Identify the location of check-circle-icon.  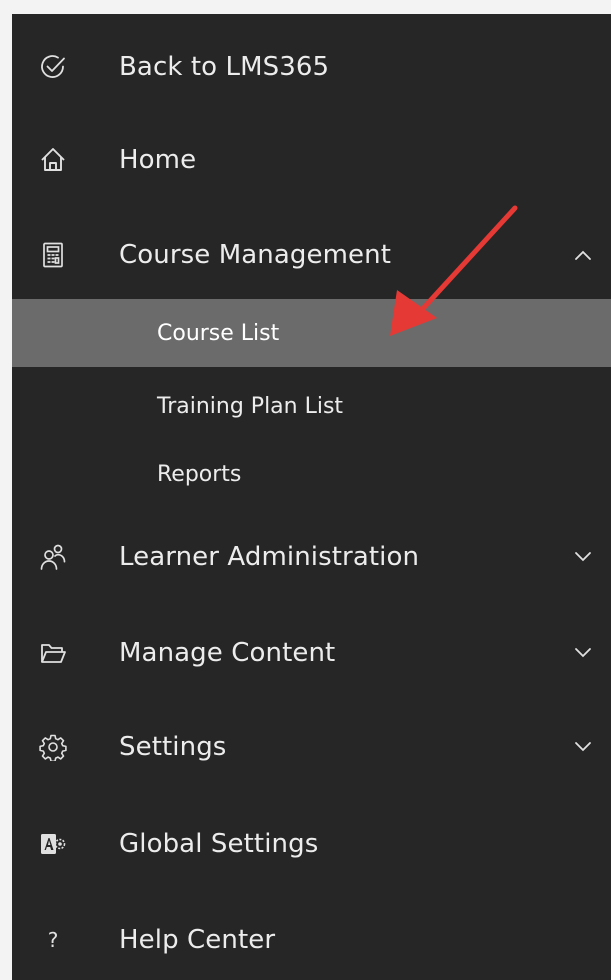
(53, 67).